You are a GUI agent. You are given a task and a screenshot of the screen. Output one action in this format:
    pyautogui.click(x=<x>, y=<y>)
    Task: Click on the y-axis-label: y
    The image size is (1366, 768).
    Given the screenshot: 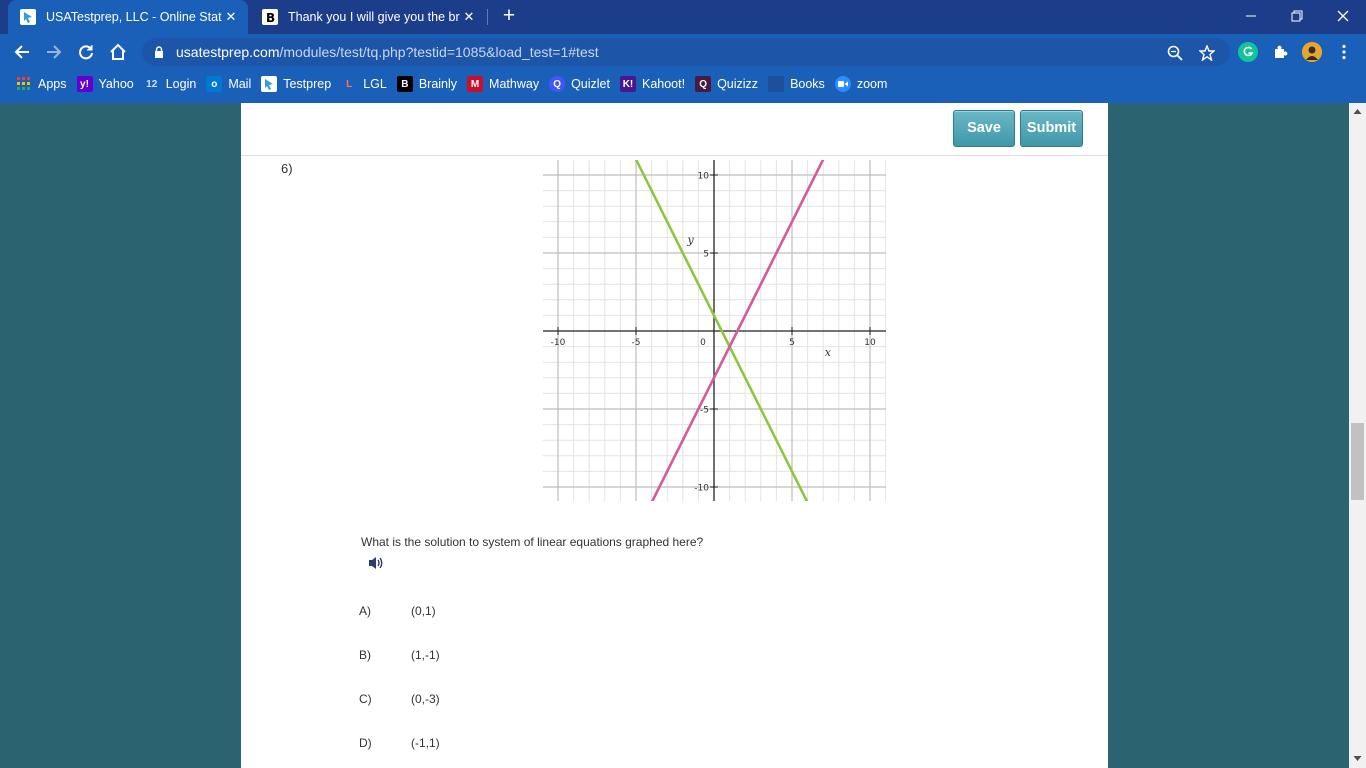 What is the action you would take?
    pyautogui.click(x=690, y=240)
    